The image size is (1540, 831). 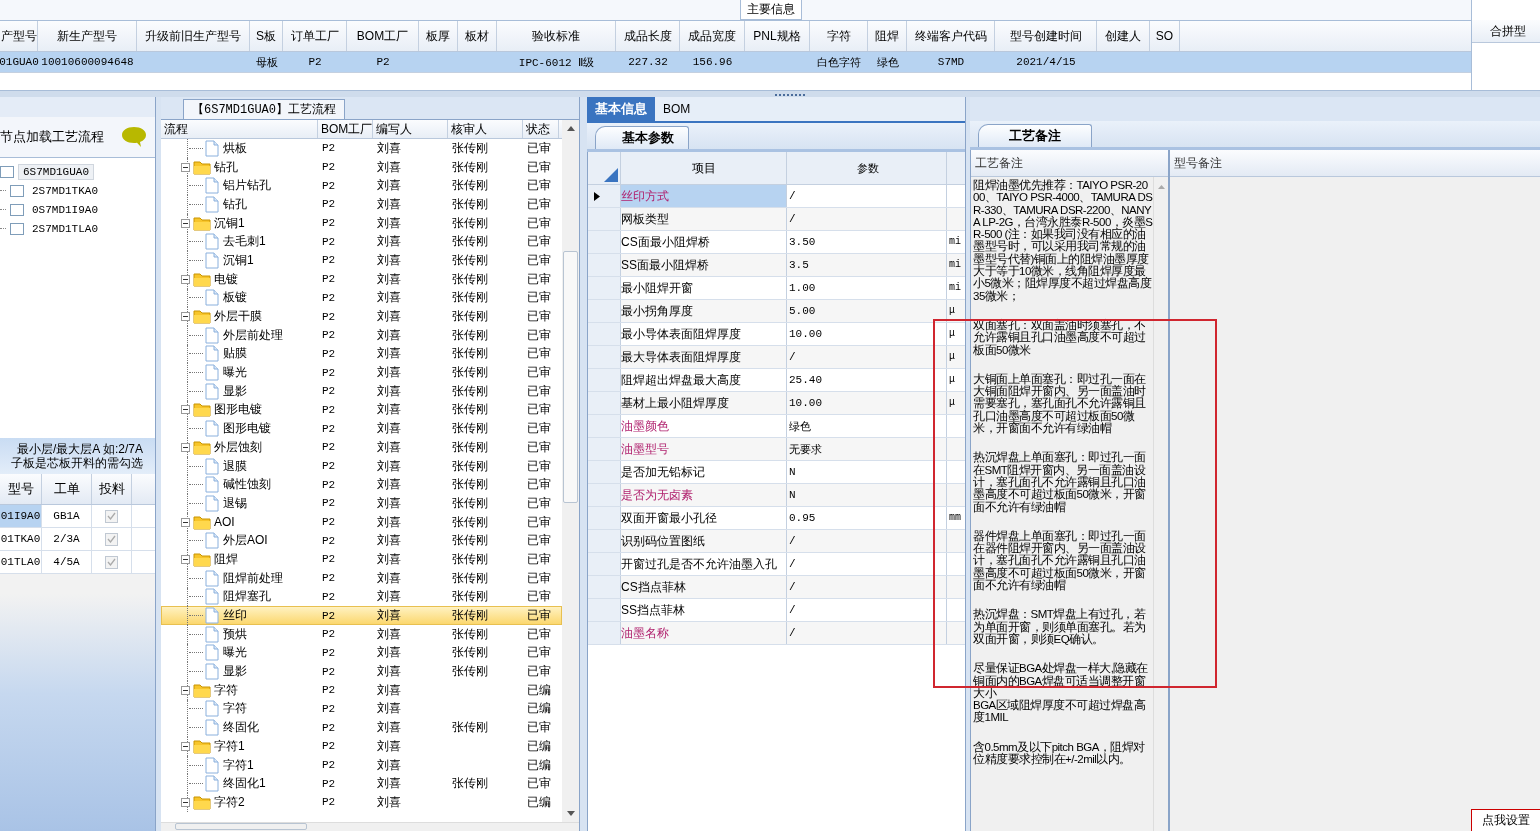 I want to click on table-row: AOI P2 刘喜 张传刚 已审, so click(x=361, y=522).